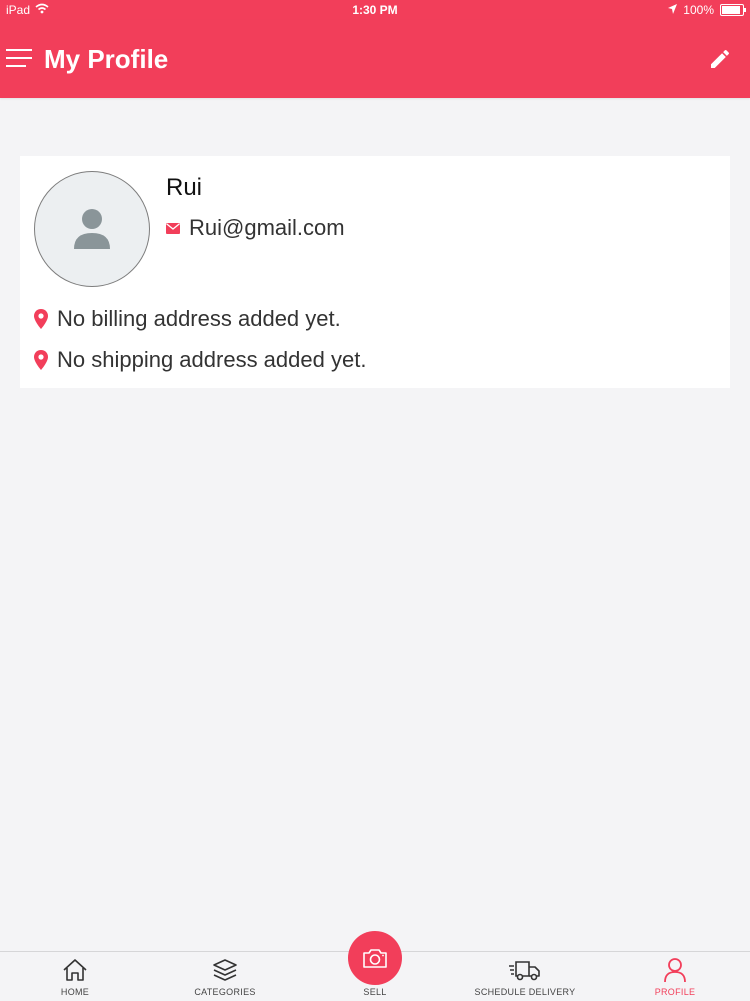  What do you see at coordinates (75, 992) in the screenshot?
I see `tab-home-label: HOME` at bounding box center [75, 992].